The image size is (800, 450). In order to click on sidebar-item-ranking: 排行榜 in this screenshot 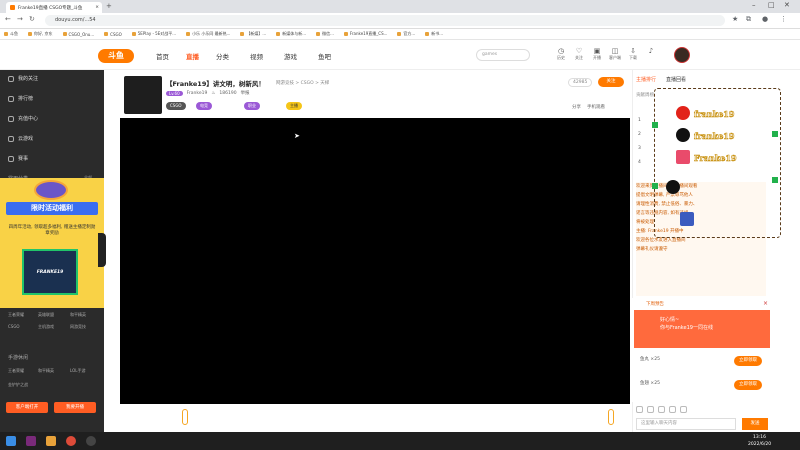, I will do `click(20, 98)`.